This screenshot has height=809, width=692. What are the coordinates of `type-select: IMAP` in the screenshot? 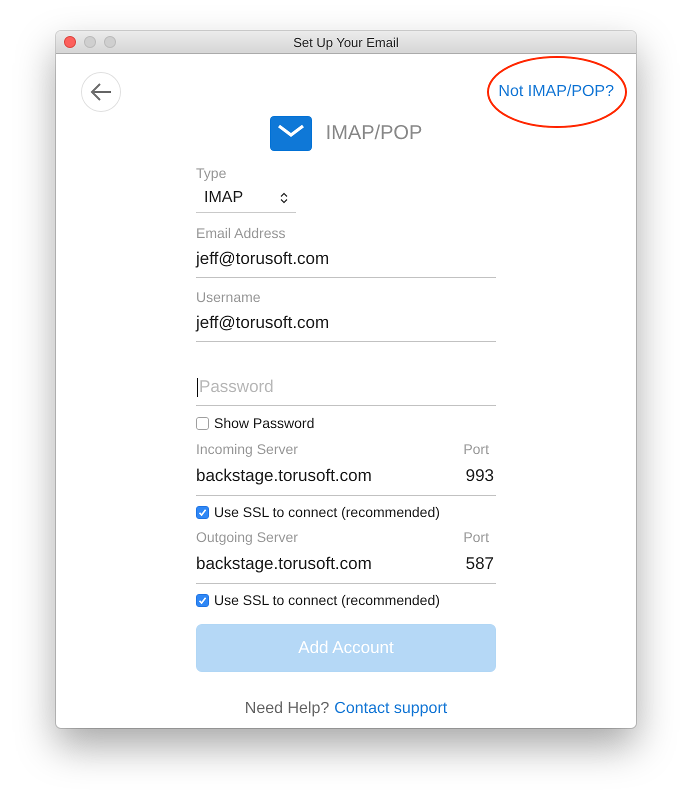 It's located at (246, 198).